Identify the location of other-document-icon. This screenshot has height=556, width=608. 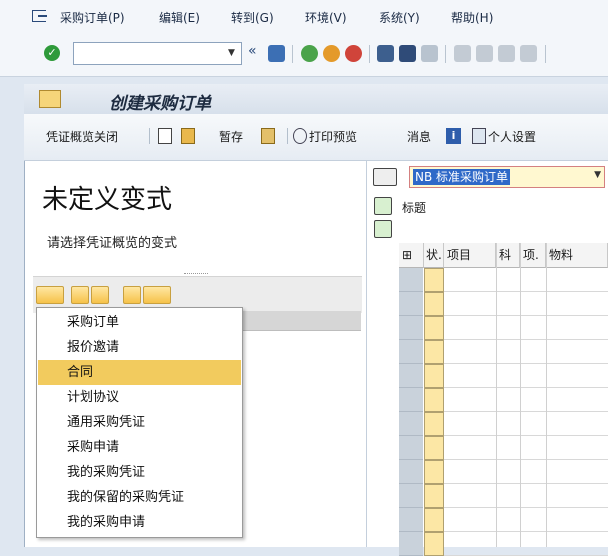
(188, 136).